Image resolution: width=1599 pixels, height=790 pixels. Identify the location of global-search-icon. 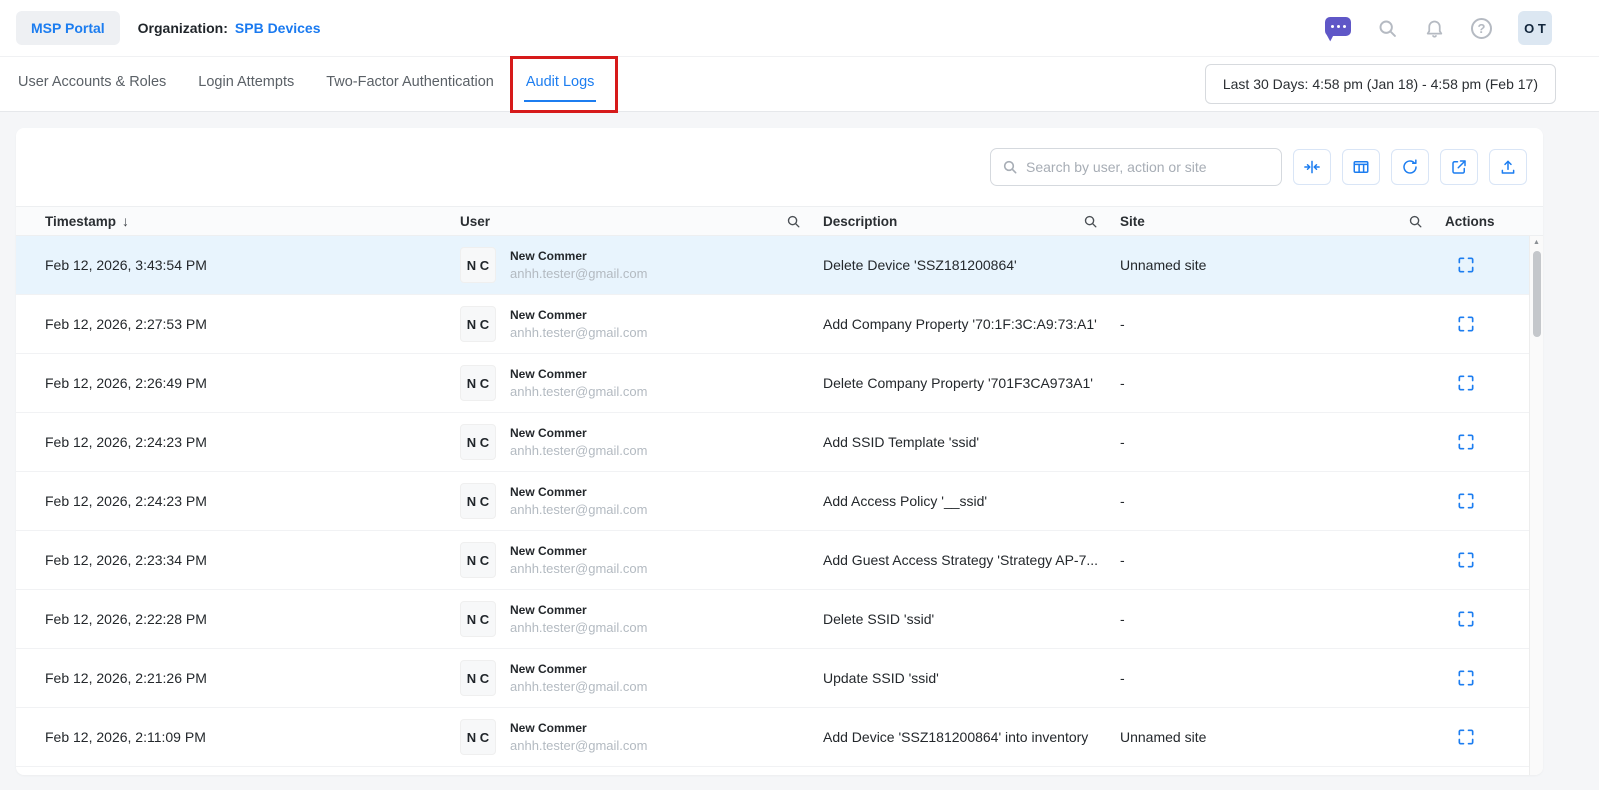
(1387, 28).